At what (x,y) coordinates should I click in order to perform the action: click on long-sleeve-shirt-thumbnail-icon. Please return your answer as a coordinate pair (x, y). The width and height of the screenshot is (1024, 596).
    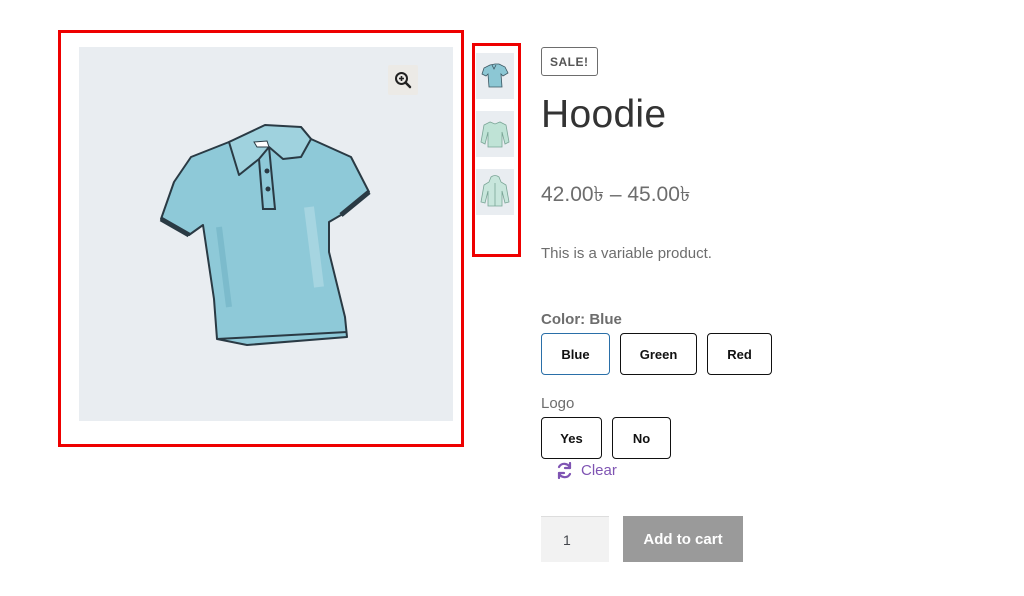
    Looking at the image, I should click on (495, 134).